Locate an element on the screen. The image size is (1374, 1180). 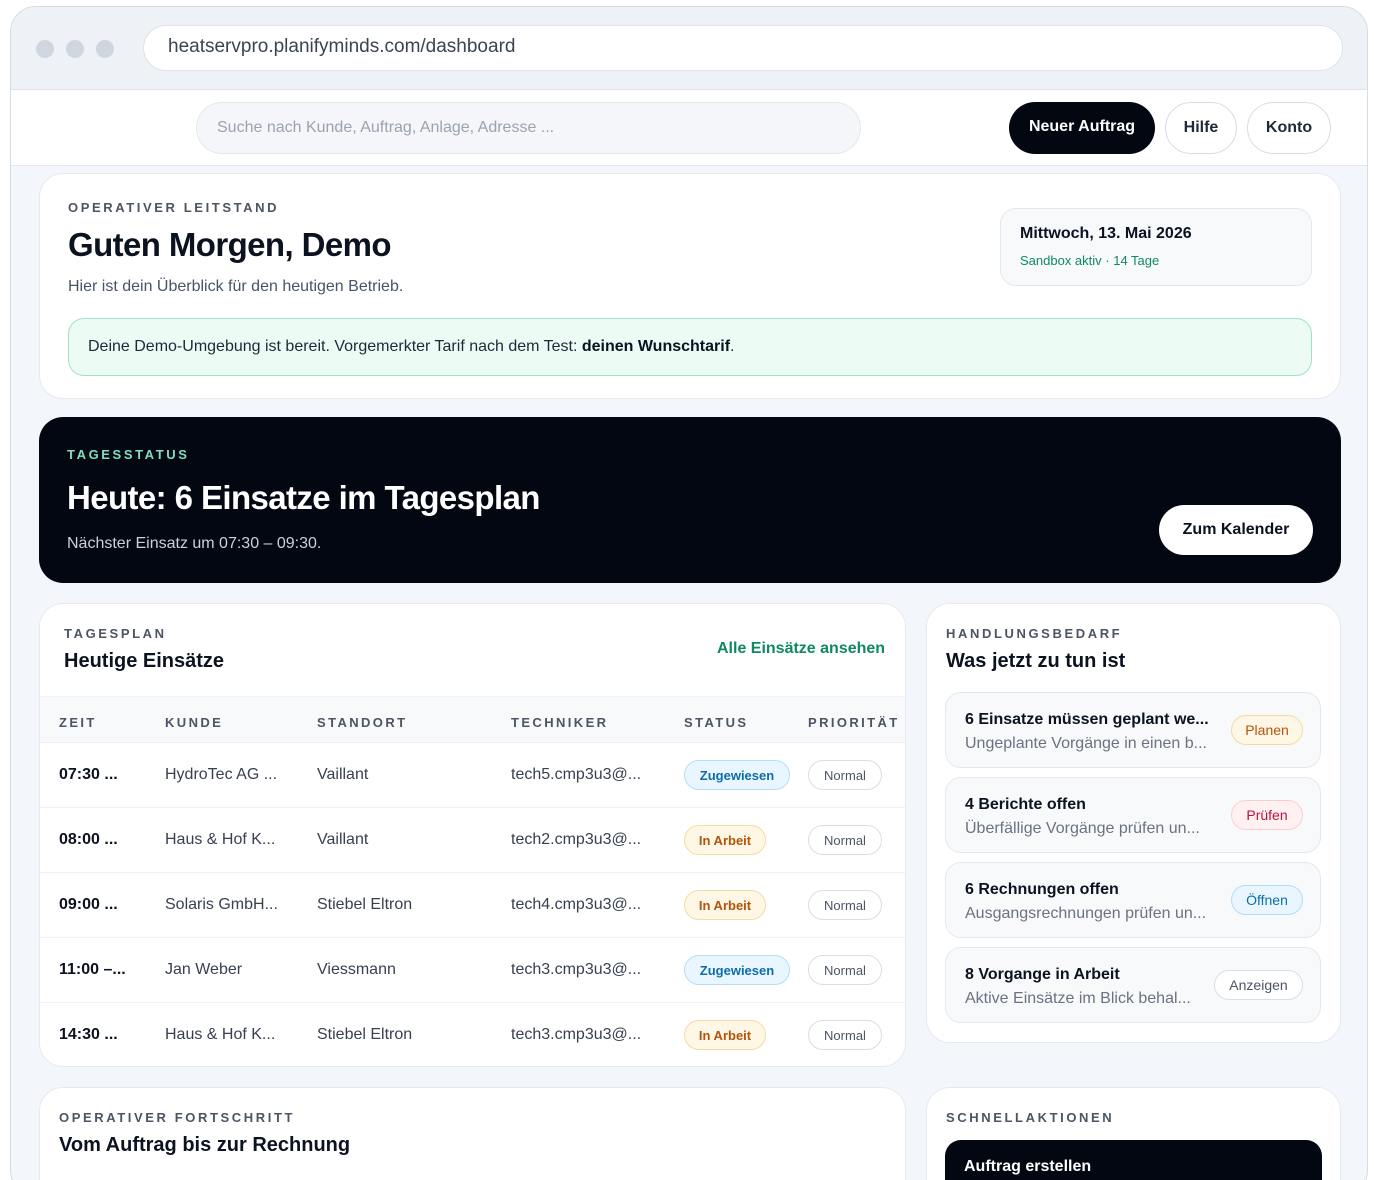
plan-button: Planen is located at coordinates (1267, 730).